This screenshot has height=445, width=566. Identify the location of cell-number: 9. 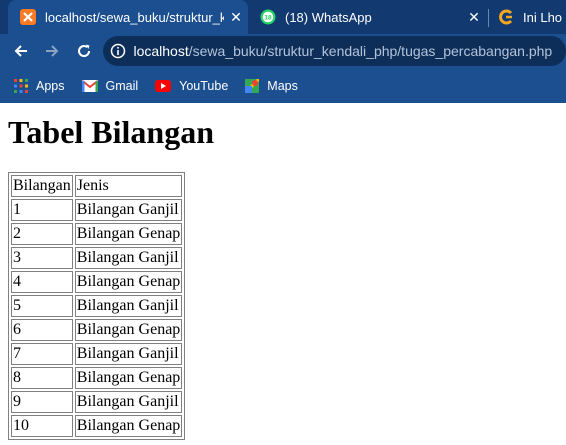
(42, 402).